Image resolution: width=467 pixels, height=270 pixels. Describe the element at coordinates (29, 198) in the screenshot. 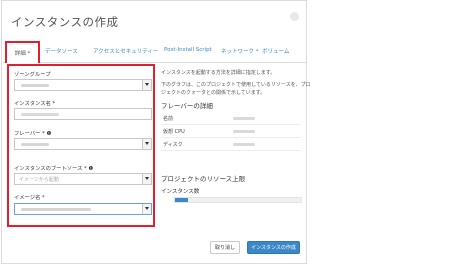

I see `image-name-label: イメージ名 *` at that location.